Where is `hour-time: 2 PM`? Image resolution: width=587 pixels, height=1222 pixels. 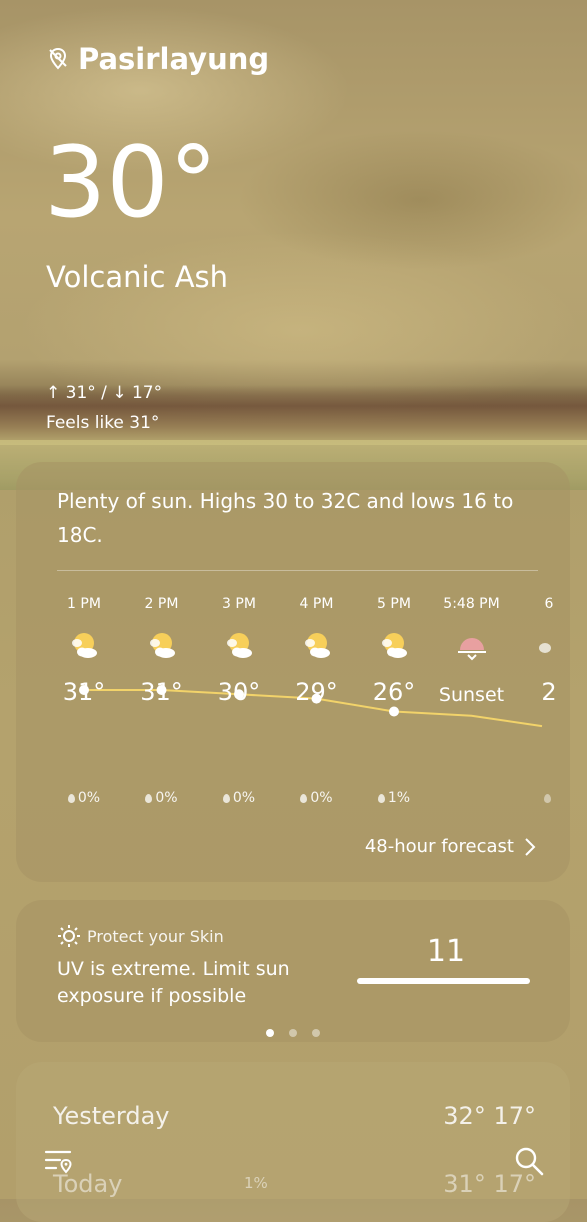
hour-time: 2 PM is located at coordinates (161, 604).